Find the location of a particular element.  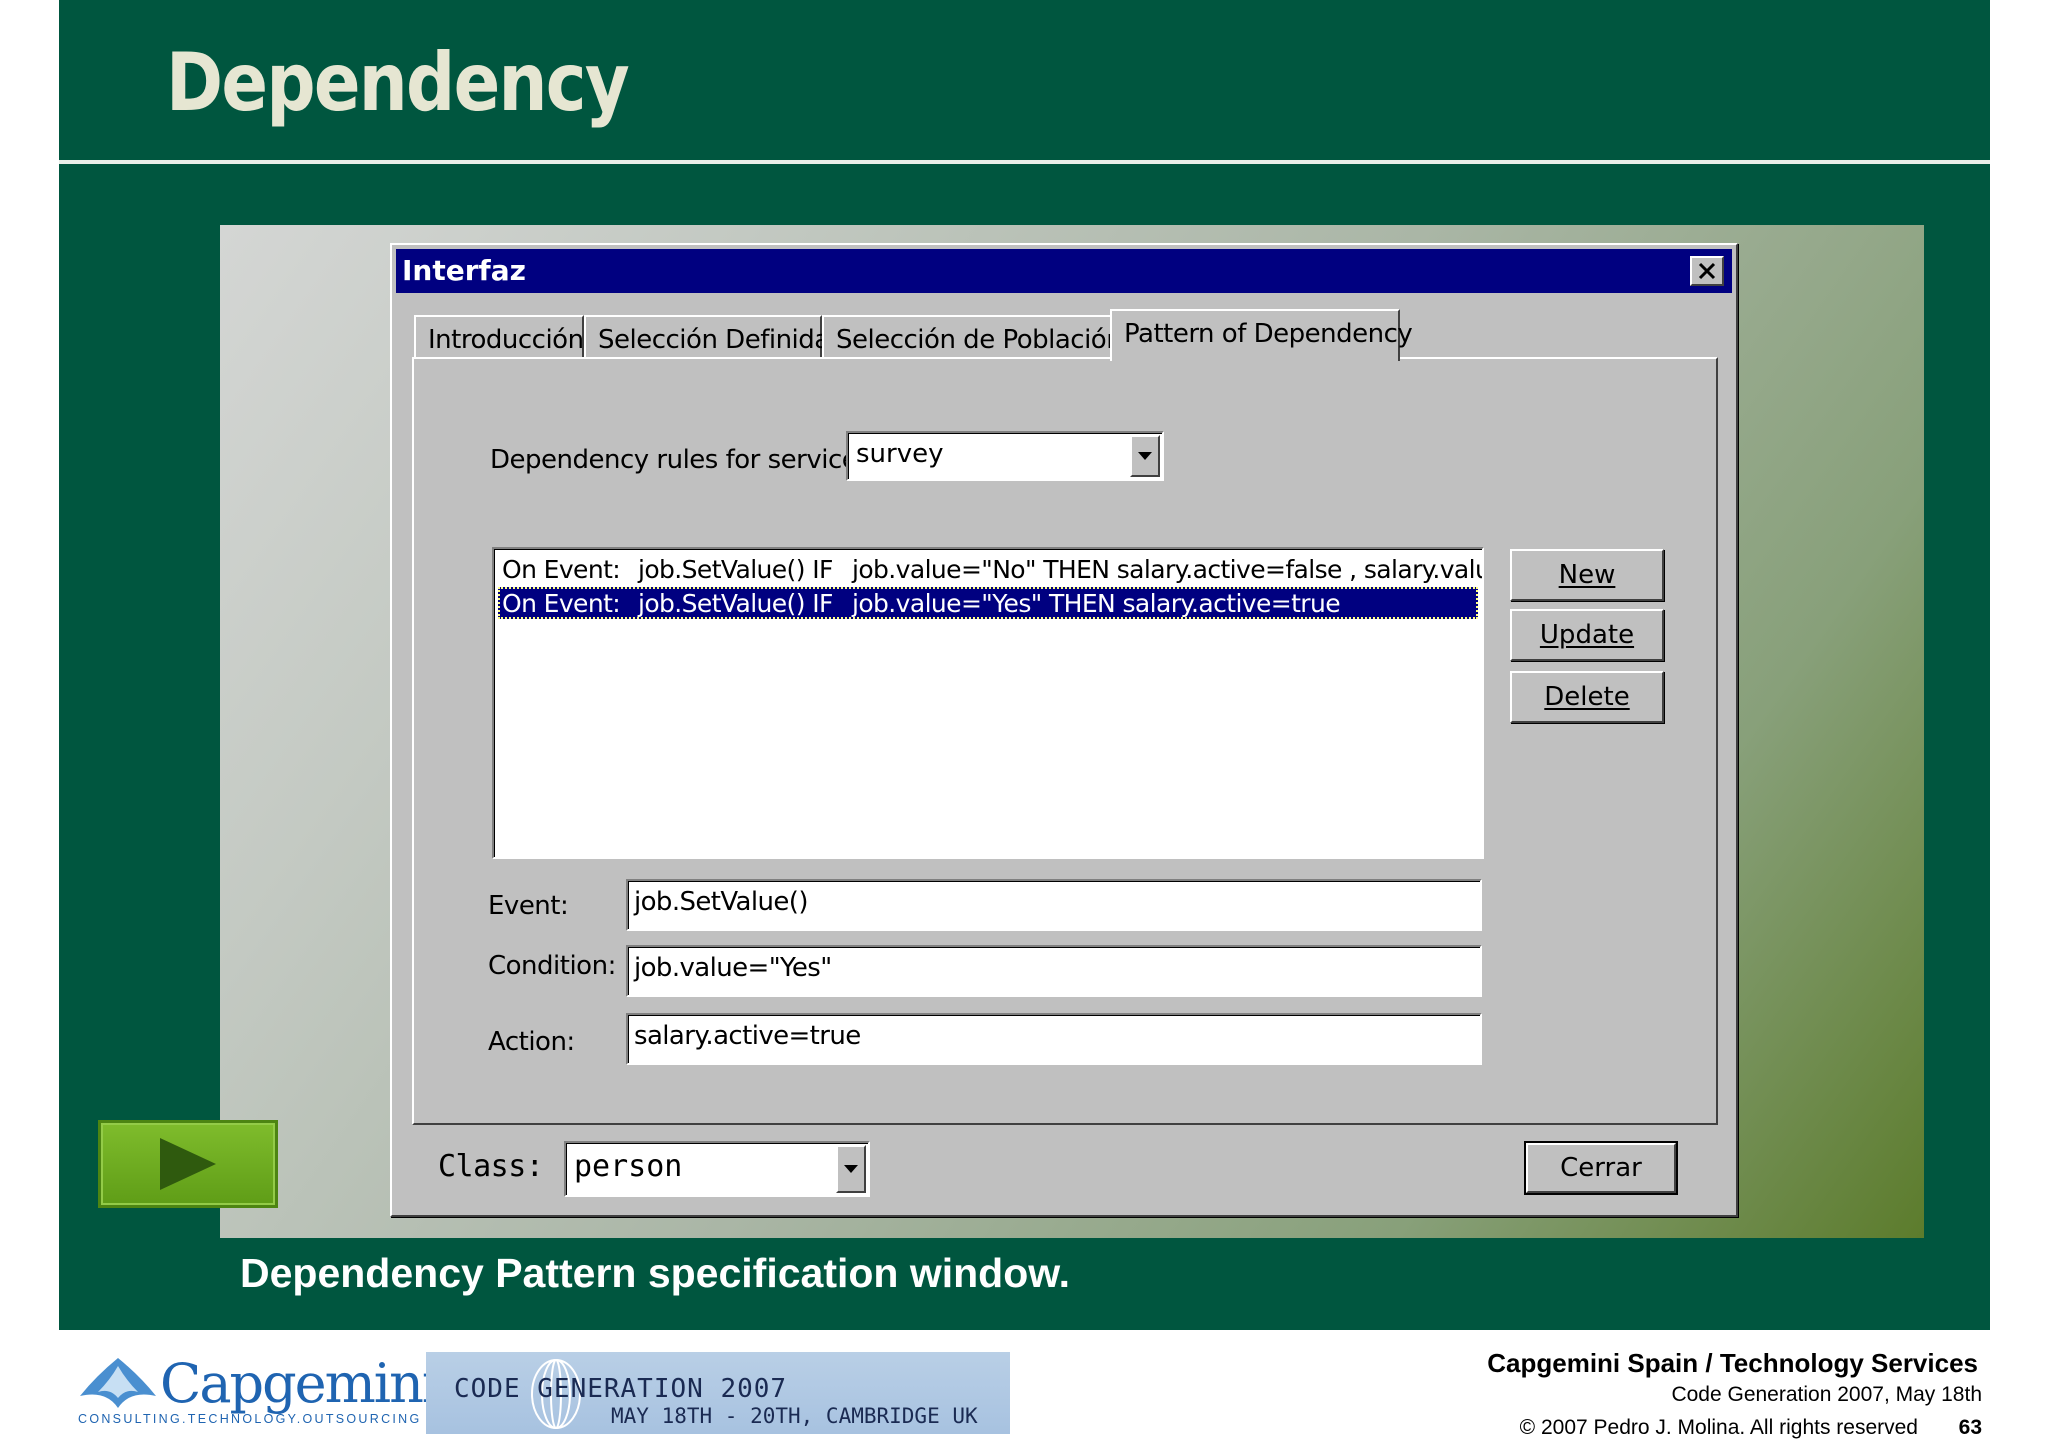

condition-field: job.value="Yes" is located at coordinates (1054, 971).